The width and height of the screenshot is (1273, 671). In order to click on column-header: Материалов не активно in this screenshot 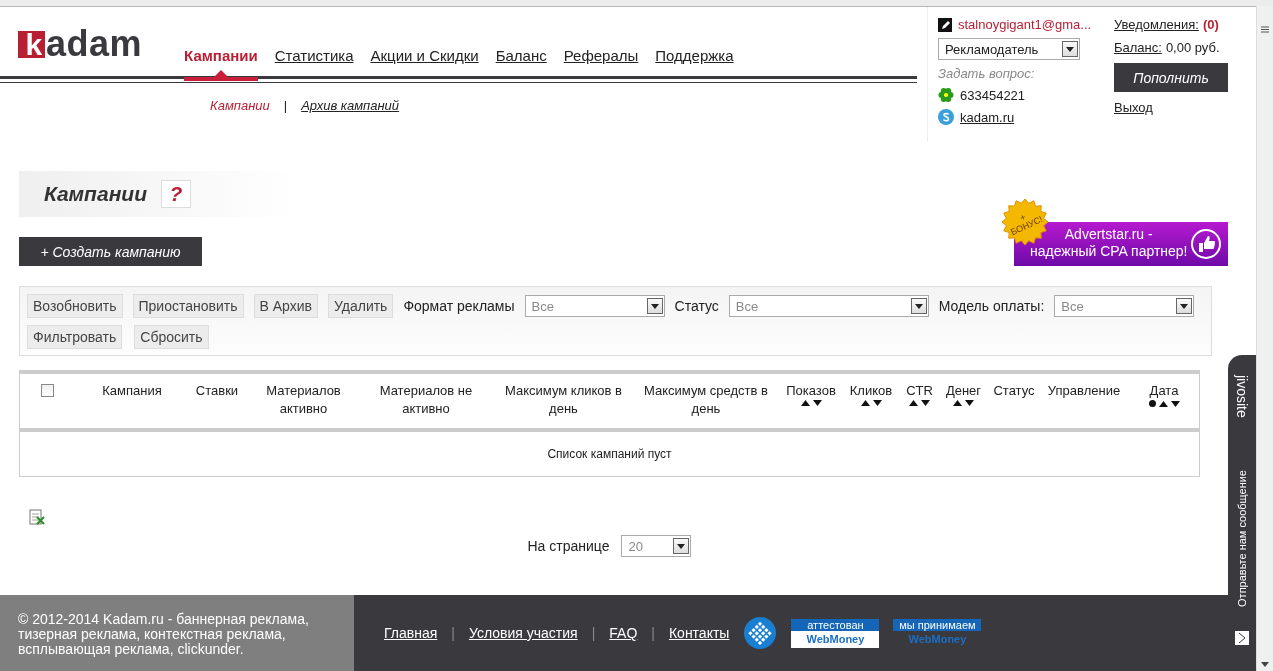, I will do `click(426, 400)`.